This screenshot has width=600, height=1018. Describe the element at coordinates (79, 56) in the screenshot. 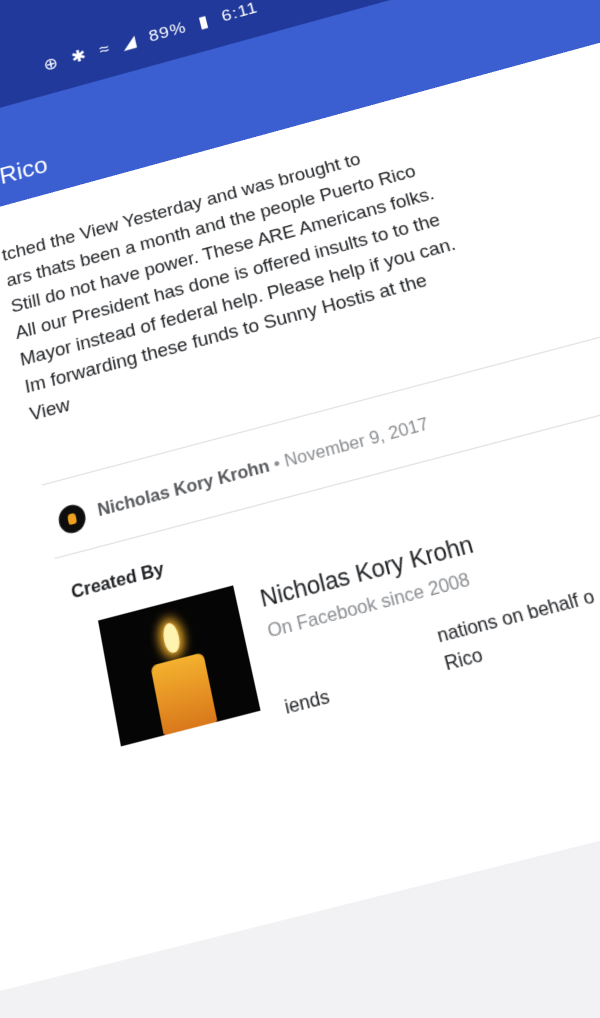

I see `bluetooth-icon: ✱` at that location.